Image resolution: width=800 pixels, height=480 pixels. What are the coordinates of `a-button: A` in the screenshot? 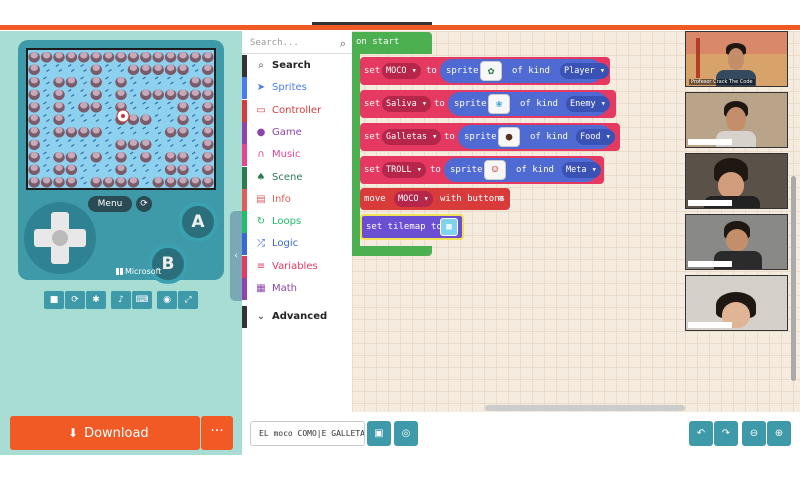 It's located at (198, 222).